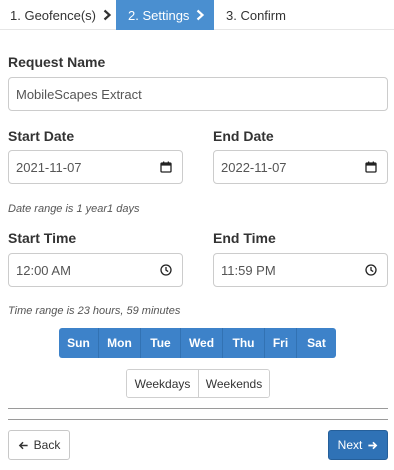 The image size is (394, 470). Describe the element at coordinates (23, 445) in the screenshot. I see `arrow-left-icon` at that location.